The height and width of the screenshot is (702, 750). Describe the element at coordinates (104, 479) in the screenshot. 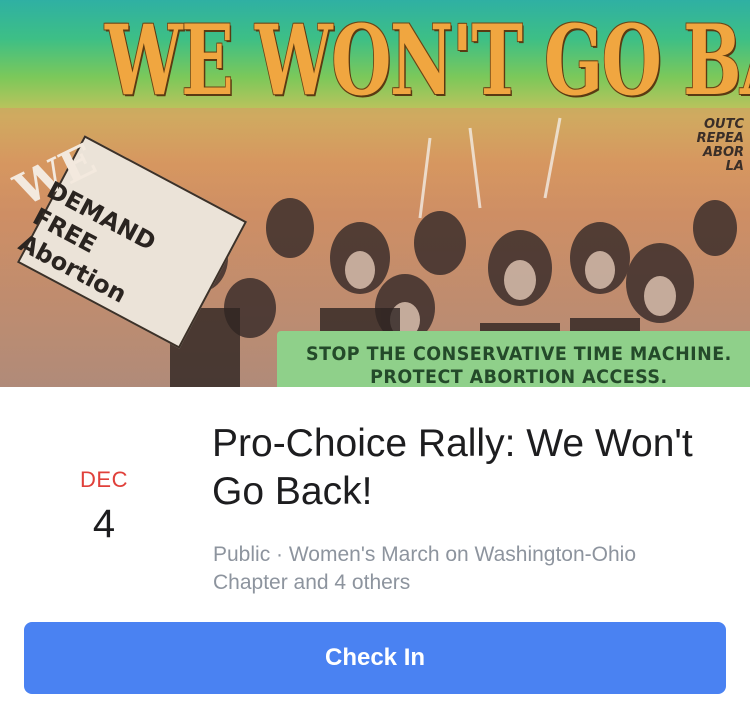

I see `event-date-month: DEC` at that location.